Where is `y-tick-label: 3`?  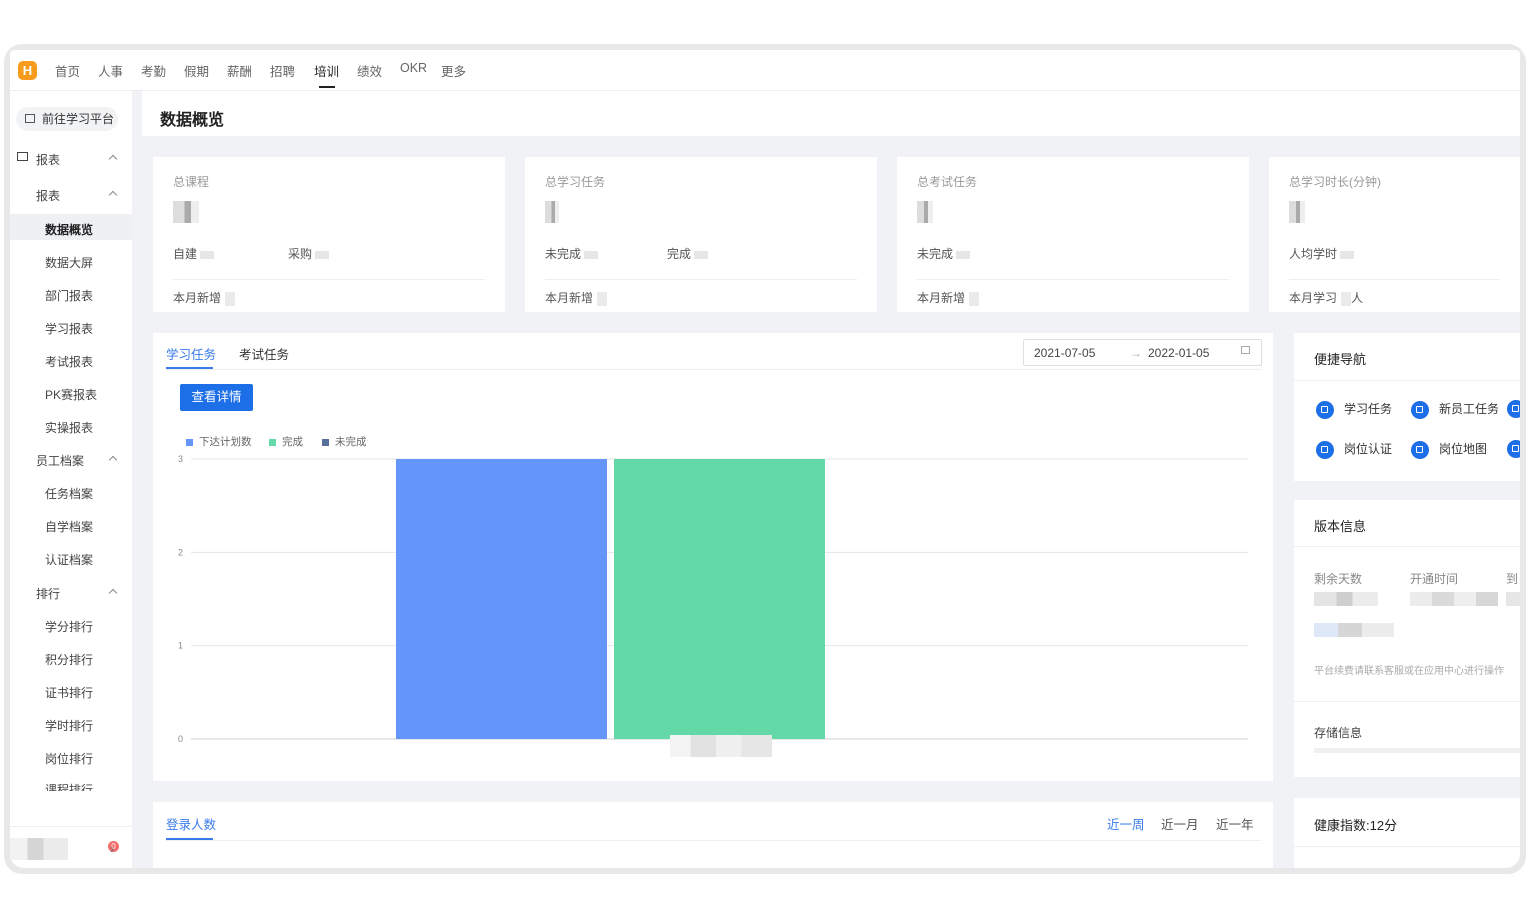
y-tick-label: 3 is located at coordinates (180, 459).